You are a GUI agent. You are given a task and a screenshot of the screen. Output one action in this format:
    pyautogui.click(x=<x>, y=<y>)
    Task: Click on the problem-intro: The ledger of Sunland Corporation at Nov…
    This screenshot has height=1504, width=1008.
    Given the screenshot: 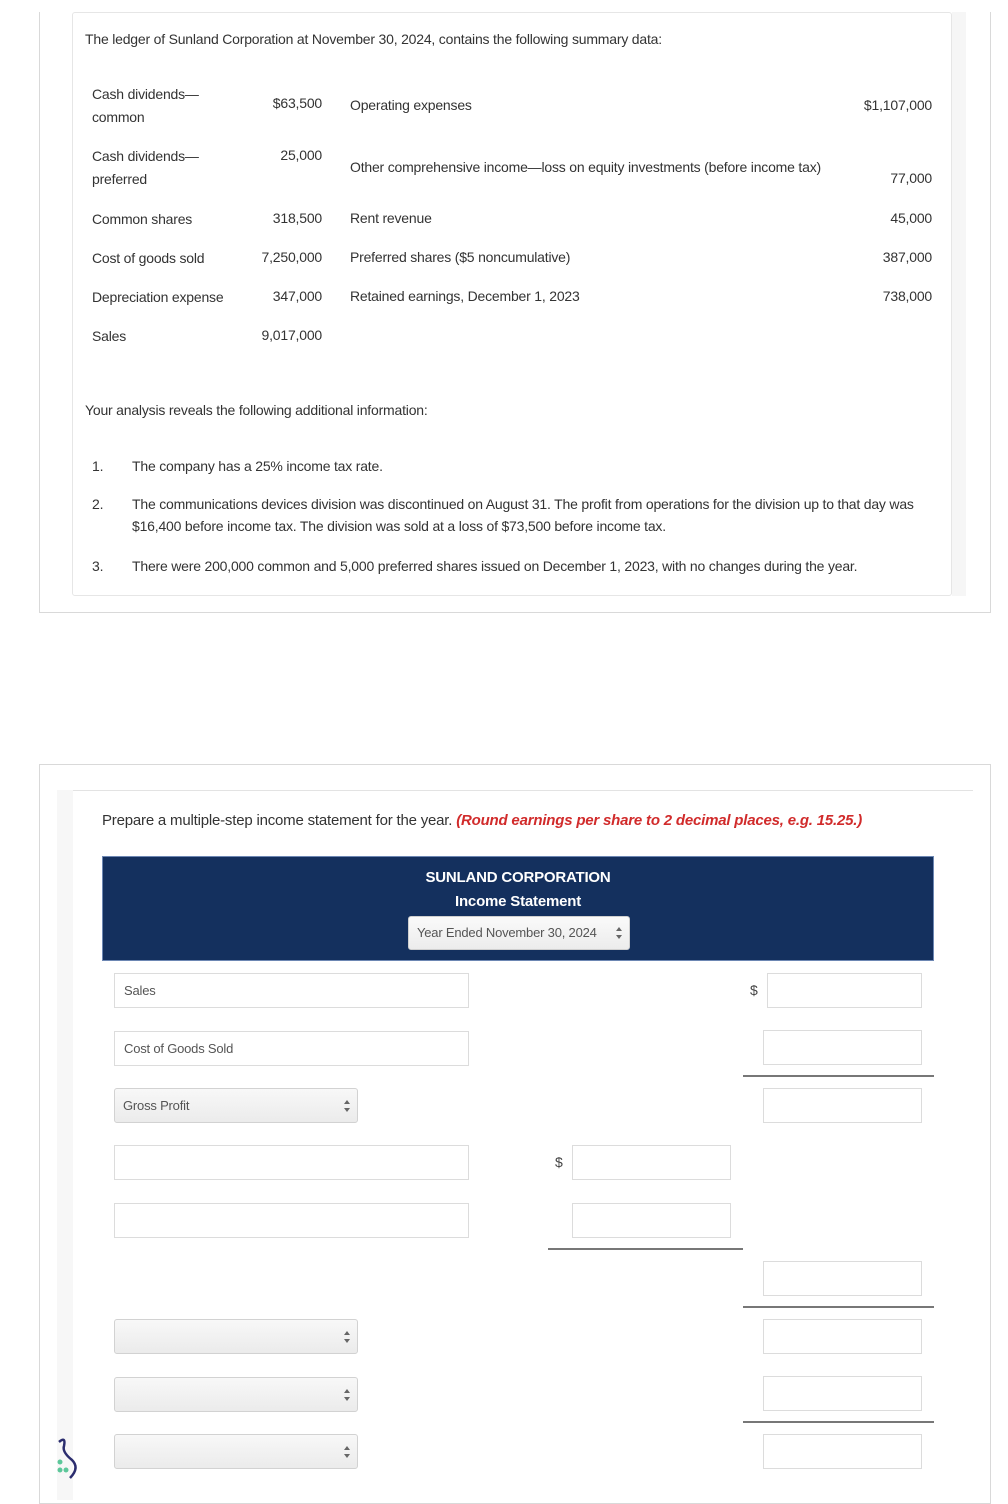 What is the action you would take?
    pyautogui.click(x=373, y=39)
    